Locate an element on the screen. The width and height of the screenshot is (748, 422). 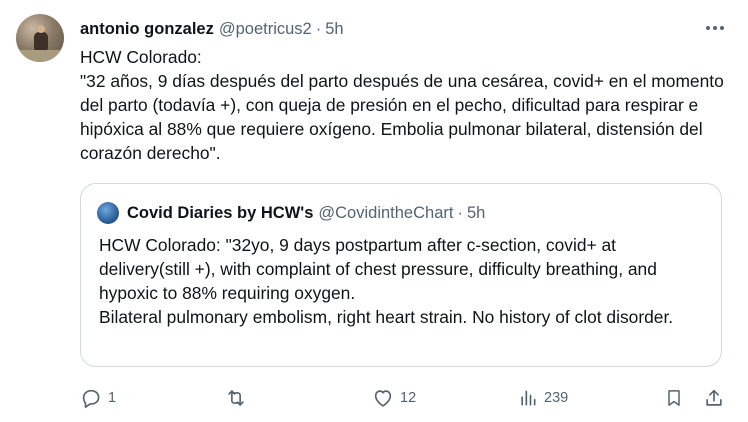
avatar-figure is located at coordinates (41, 41).